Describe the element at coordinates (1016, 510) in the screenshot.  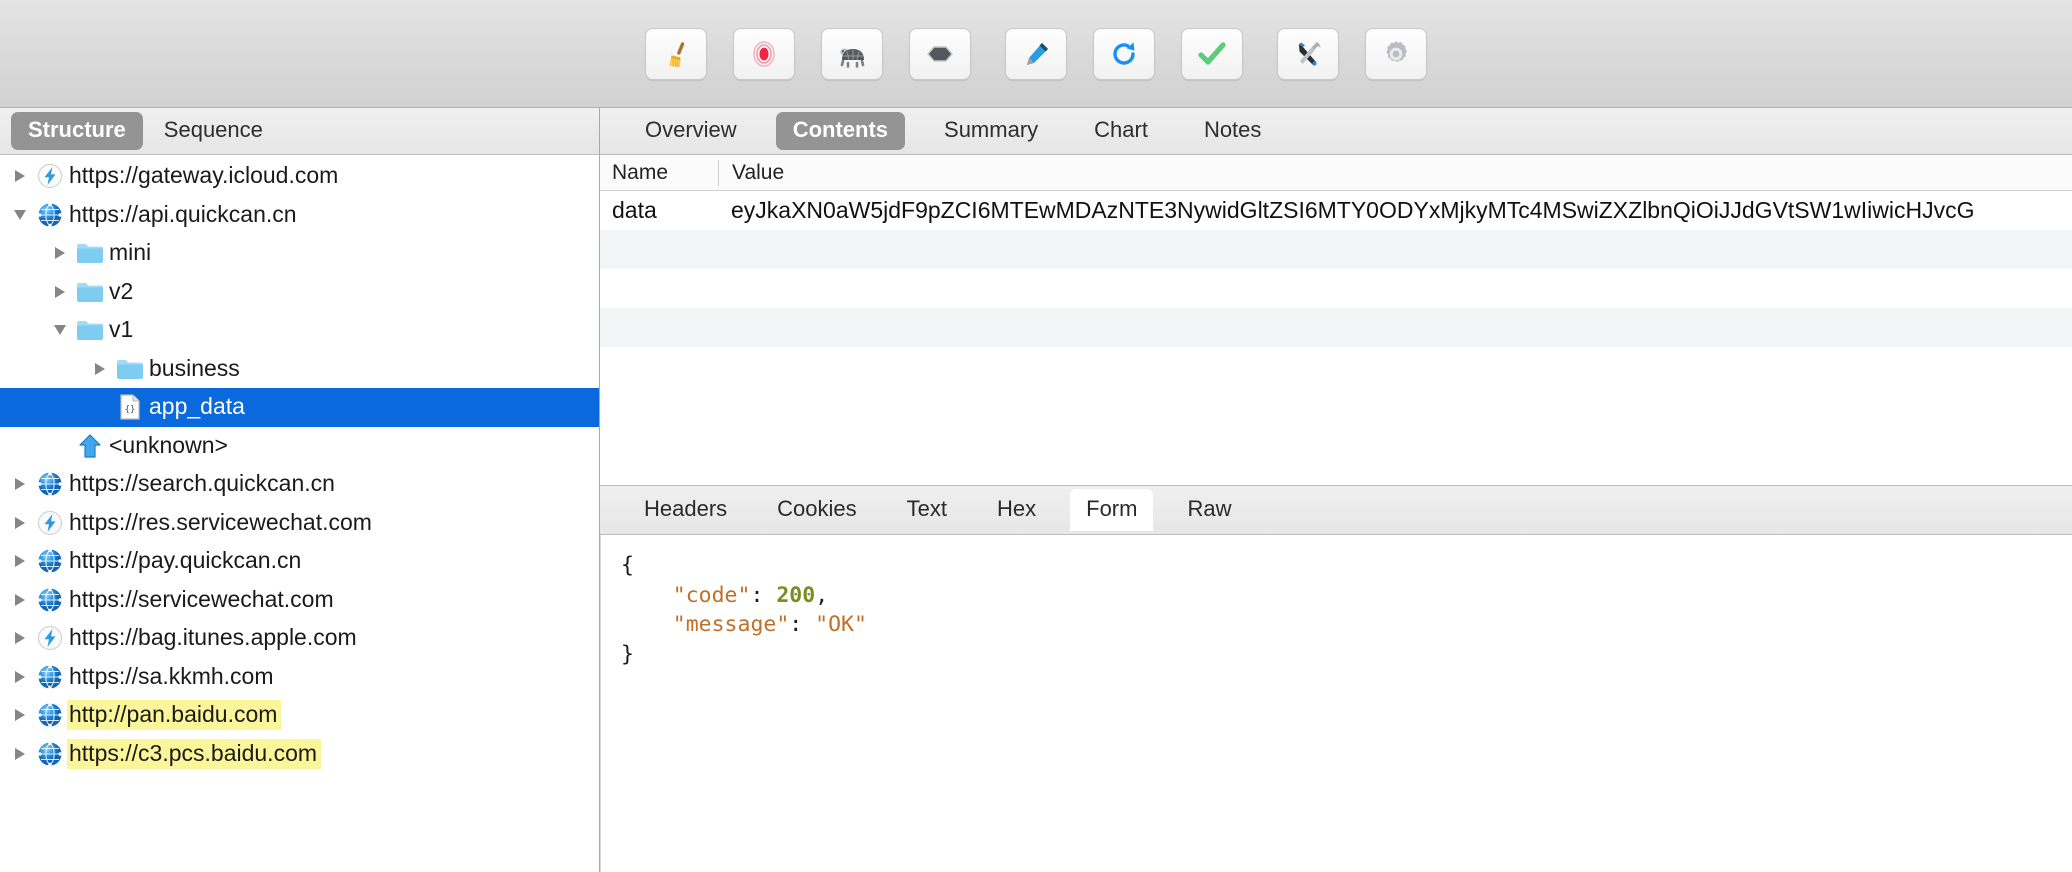
I see `subtab-hex: Hex` at that location.